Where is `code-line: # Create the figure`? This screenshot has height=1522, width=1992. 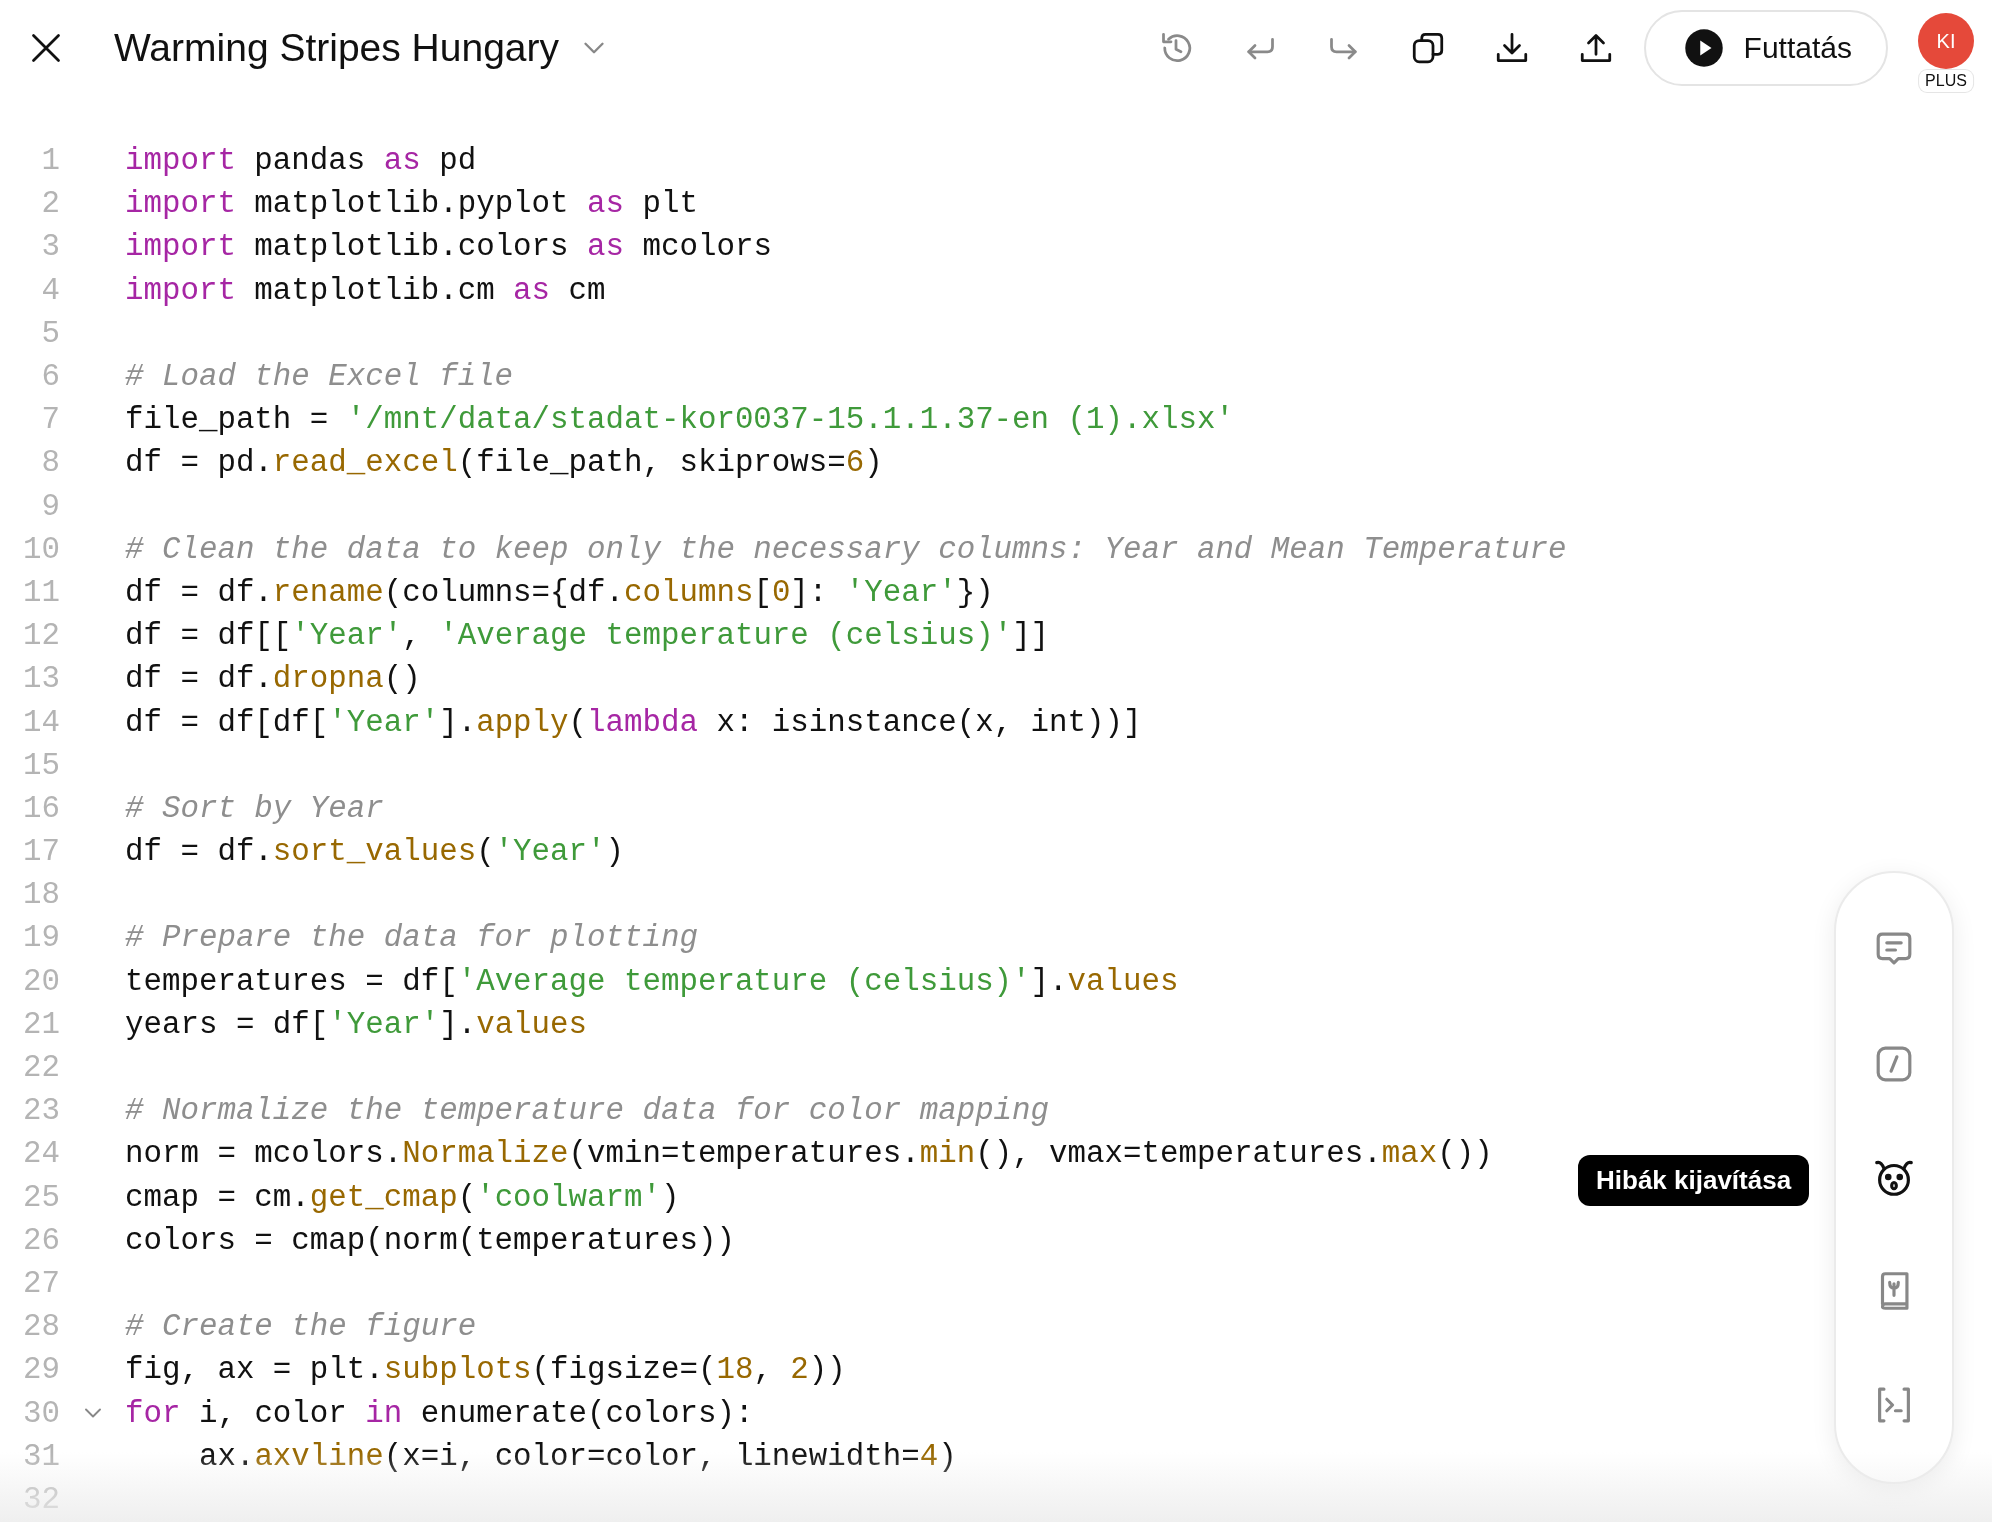
code-line: # Create the figure is located at coordinates (301, 1327).